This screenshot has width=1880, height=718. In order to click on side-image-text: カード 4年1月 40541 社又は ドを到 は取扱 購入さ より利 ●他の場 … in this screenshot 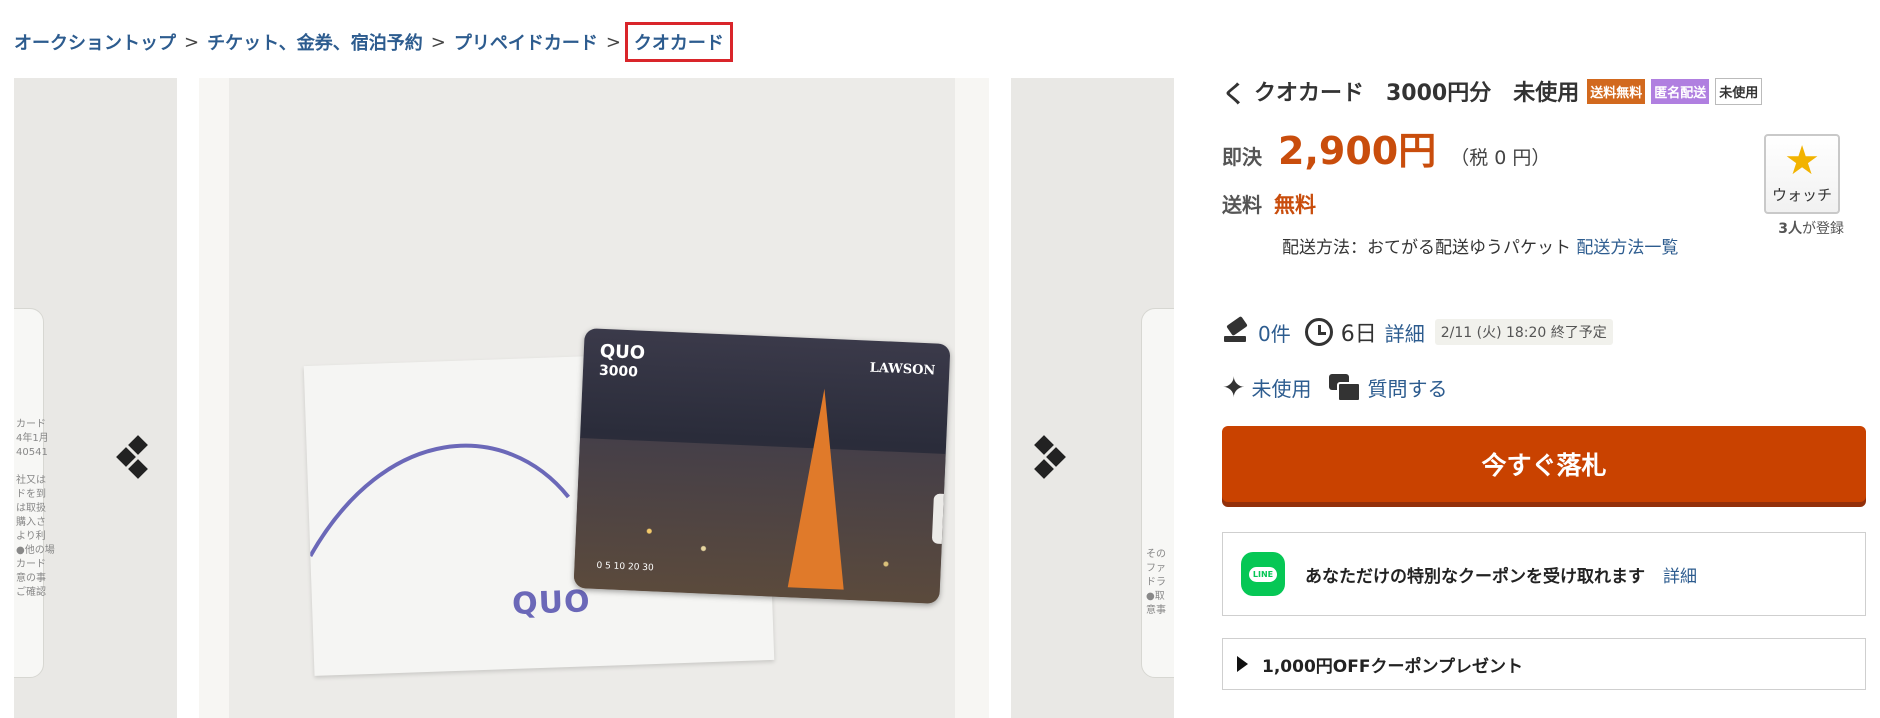, I will do `click(35, 508)`.